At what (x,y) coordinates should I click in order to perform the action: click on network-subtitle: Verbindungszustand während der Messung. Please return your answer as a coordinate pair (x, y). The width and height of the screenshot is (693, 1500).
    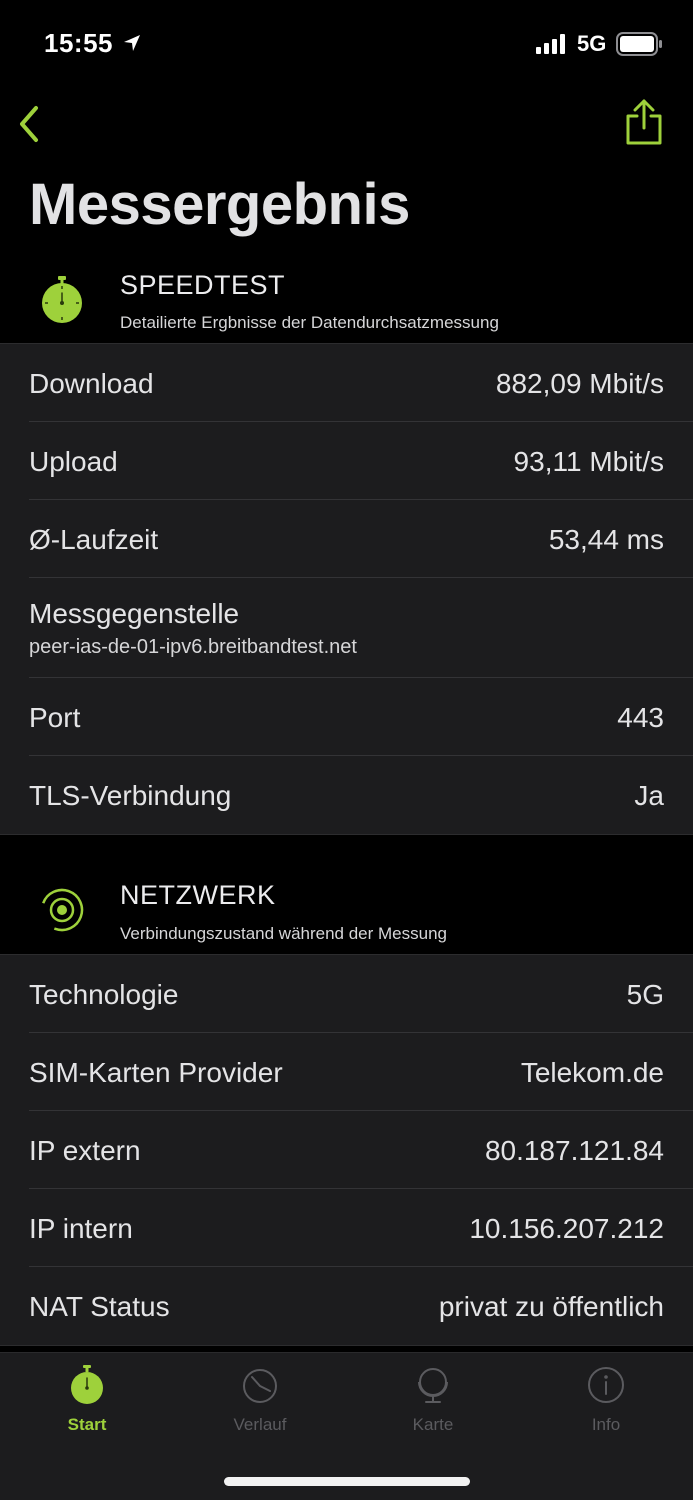
    Looking at the image, I should click on (283, 933).